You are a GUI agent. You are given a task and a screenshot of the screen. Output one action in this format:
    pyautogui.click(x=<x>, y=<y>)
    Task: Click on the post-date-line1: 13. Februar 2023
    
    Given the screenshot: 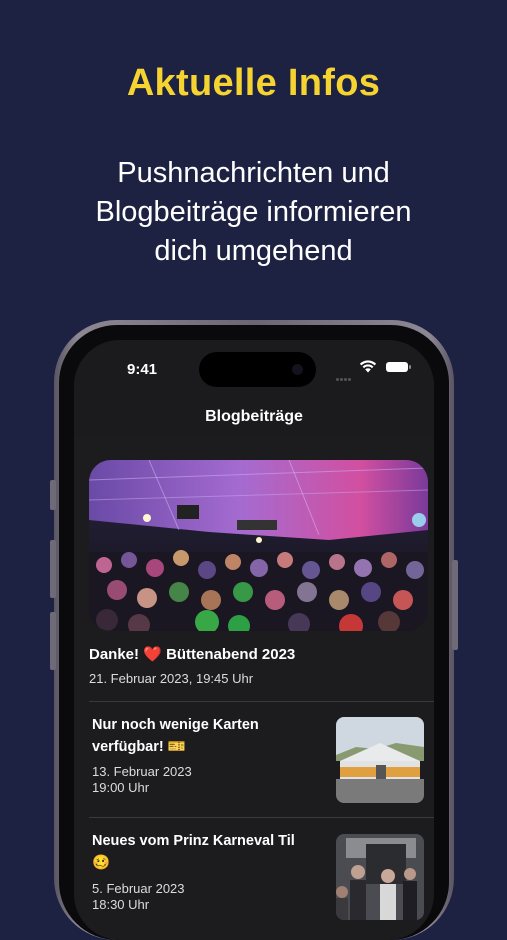 What is the action you would take?
    pyautogui.click(x=142, y=771)
    